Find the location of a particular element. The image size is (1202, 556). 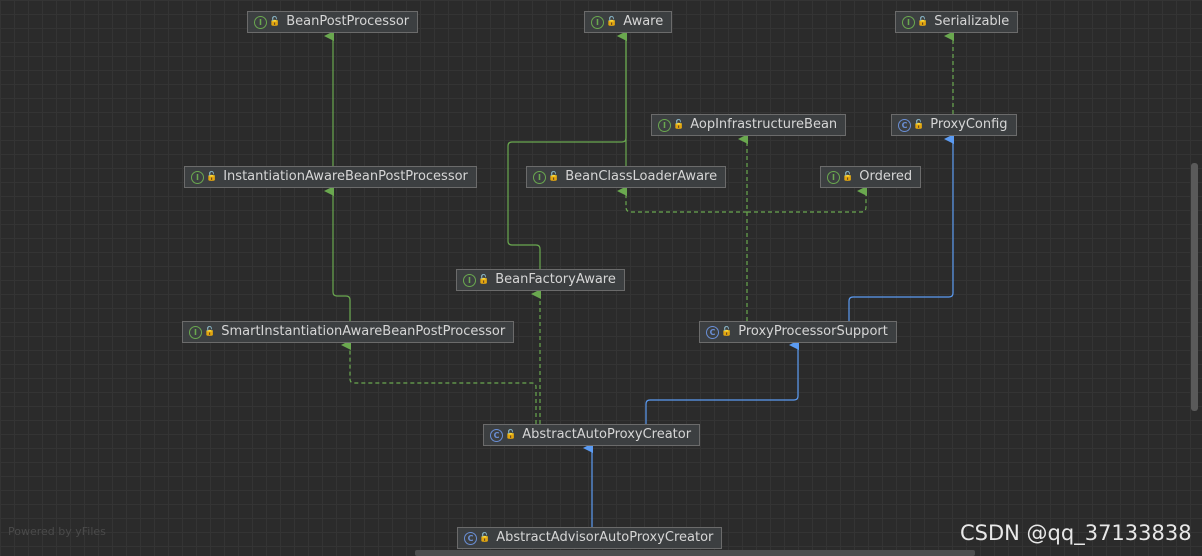

node-proxy-config: C 🔓 ProxyConfig is located at coordinates (954, 125).